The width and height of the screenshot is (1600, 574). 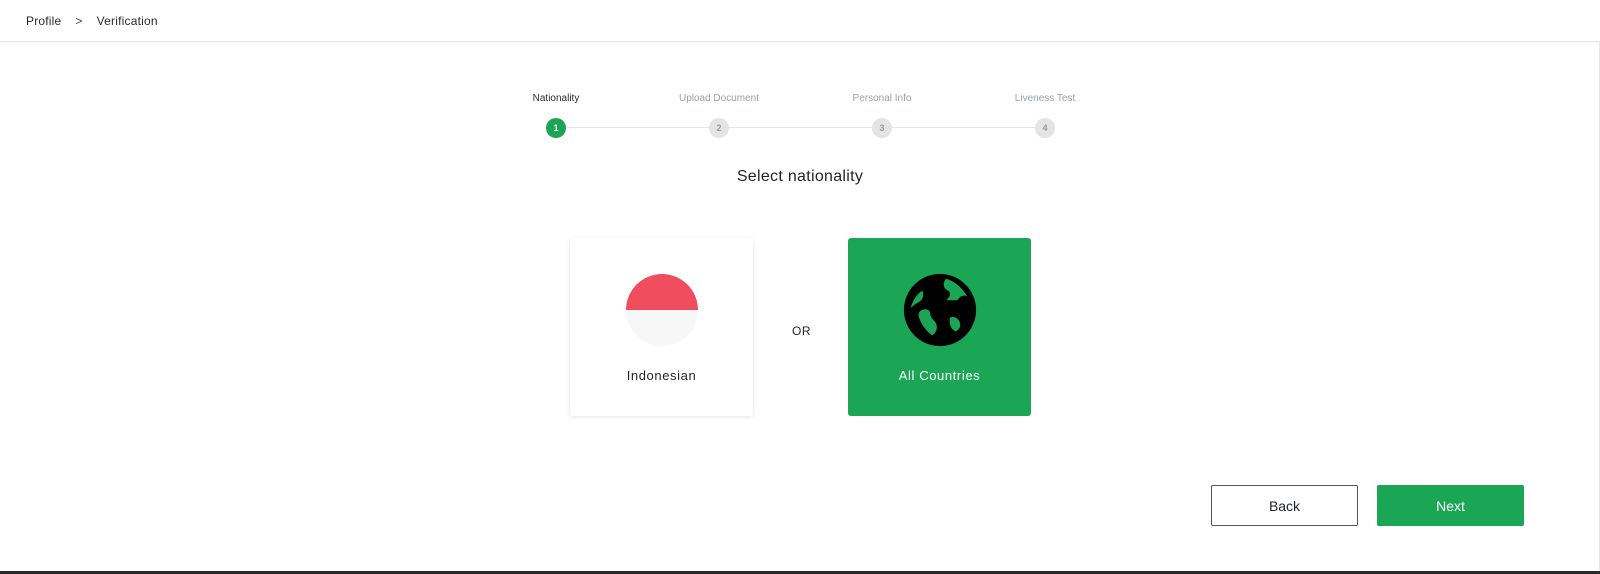 I want to click on next-button: Next, so click(x=1450, y=505).